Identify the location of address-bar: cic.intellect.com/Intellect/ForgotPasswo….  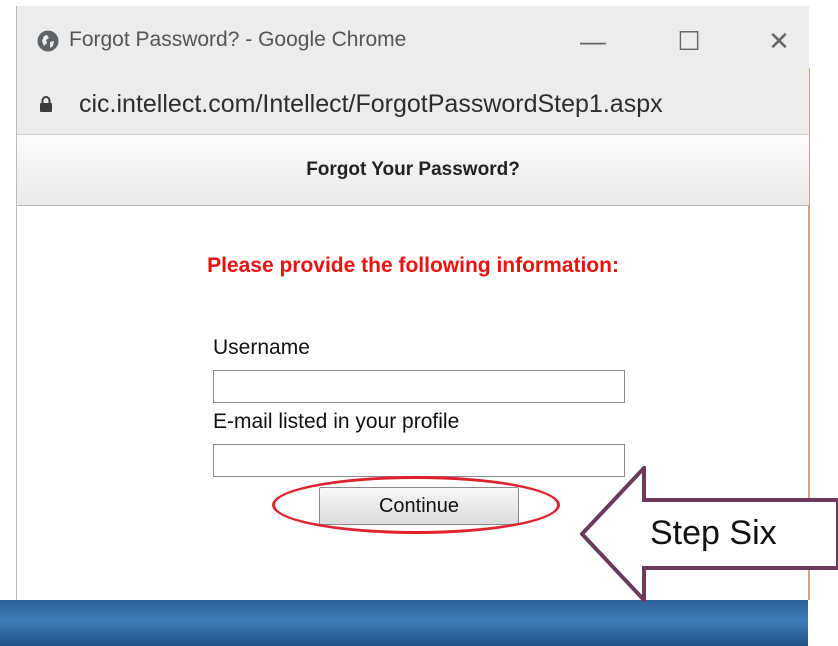
(413, 105).